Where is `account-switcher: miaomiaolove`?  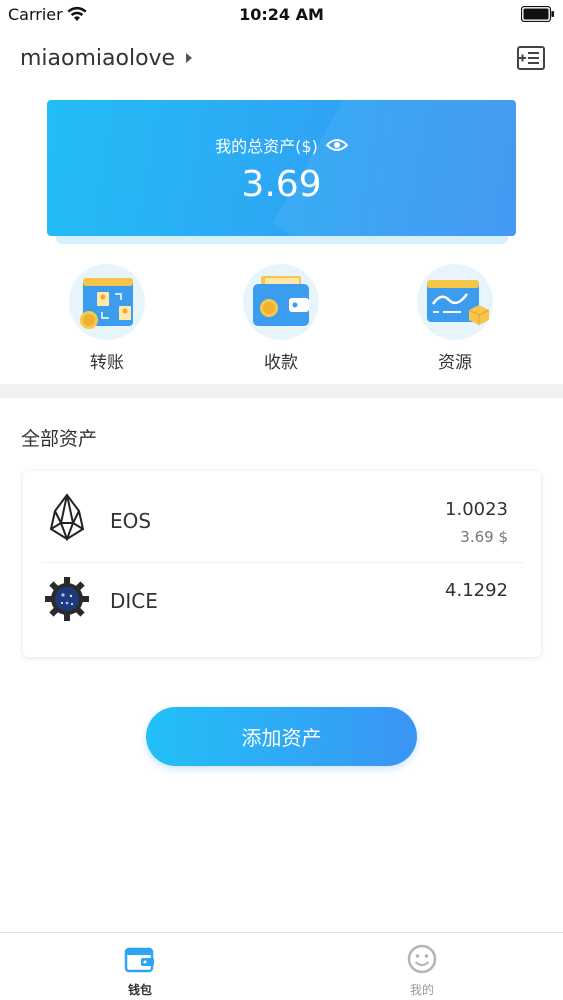
account-switcher: miaomiaolove is located at coordinates (106, 58).